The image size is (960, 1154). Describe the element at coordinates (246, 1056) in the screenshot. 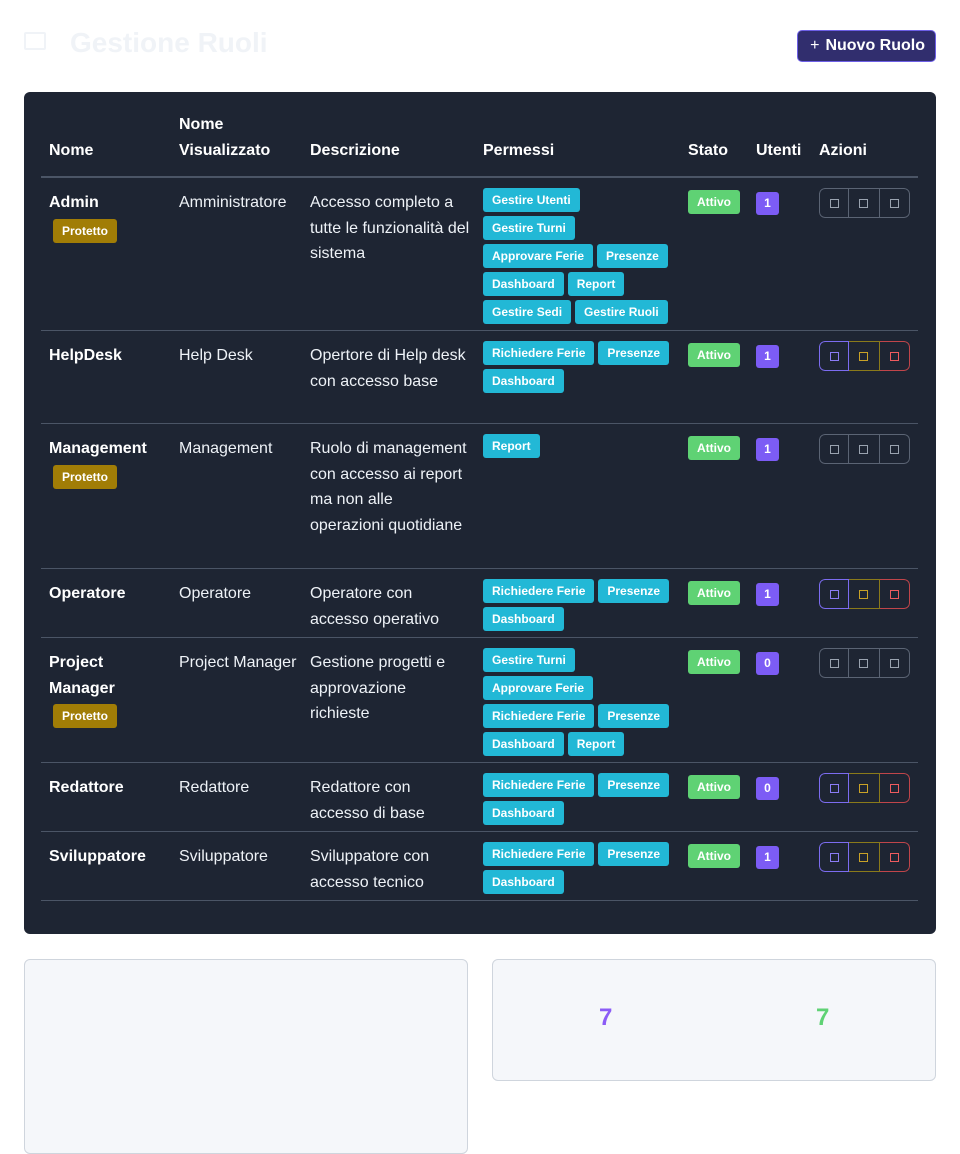

I see `info-card` at that location.